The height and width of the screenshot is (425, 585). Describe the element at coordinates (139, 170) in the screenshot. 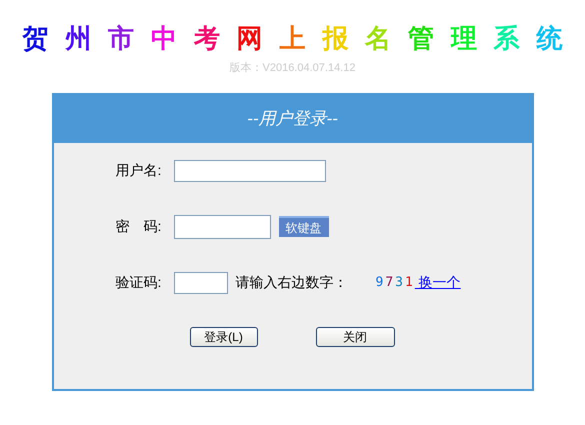

I see `username-label: 用户名:` at that location.